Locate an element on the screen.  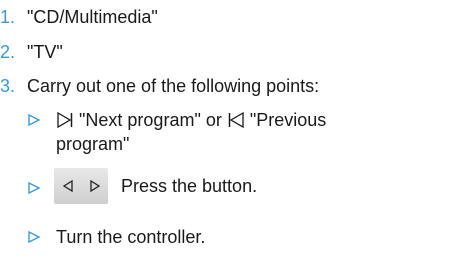
seek-rocker-button is located at coordinates (81, 186).